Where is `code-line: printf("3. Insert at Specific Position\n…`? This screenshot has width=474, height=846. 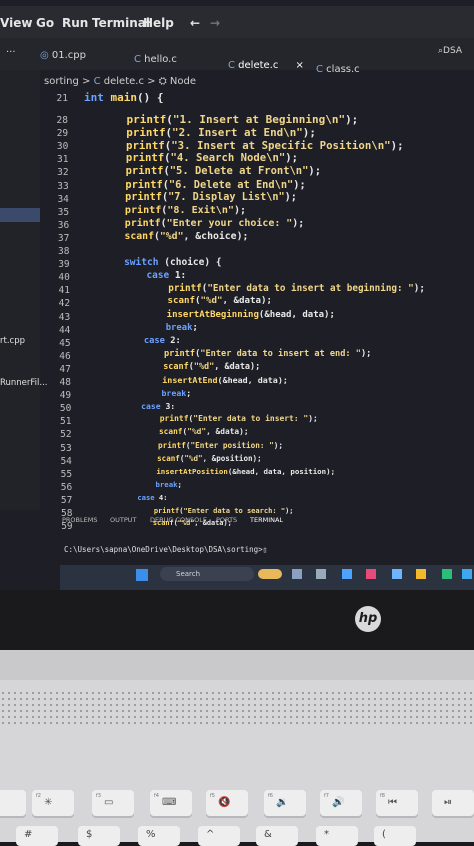
code-line: printf("3. Insert at Specific Position\n… is located at coordinates (252, 146).